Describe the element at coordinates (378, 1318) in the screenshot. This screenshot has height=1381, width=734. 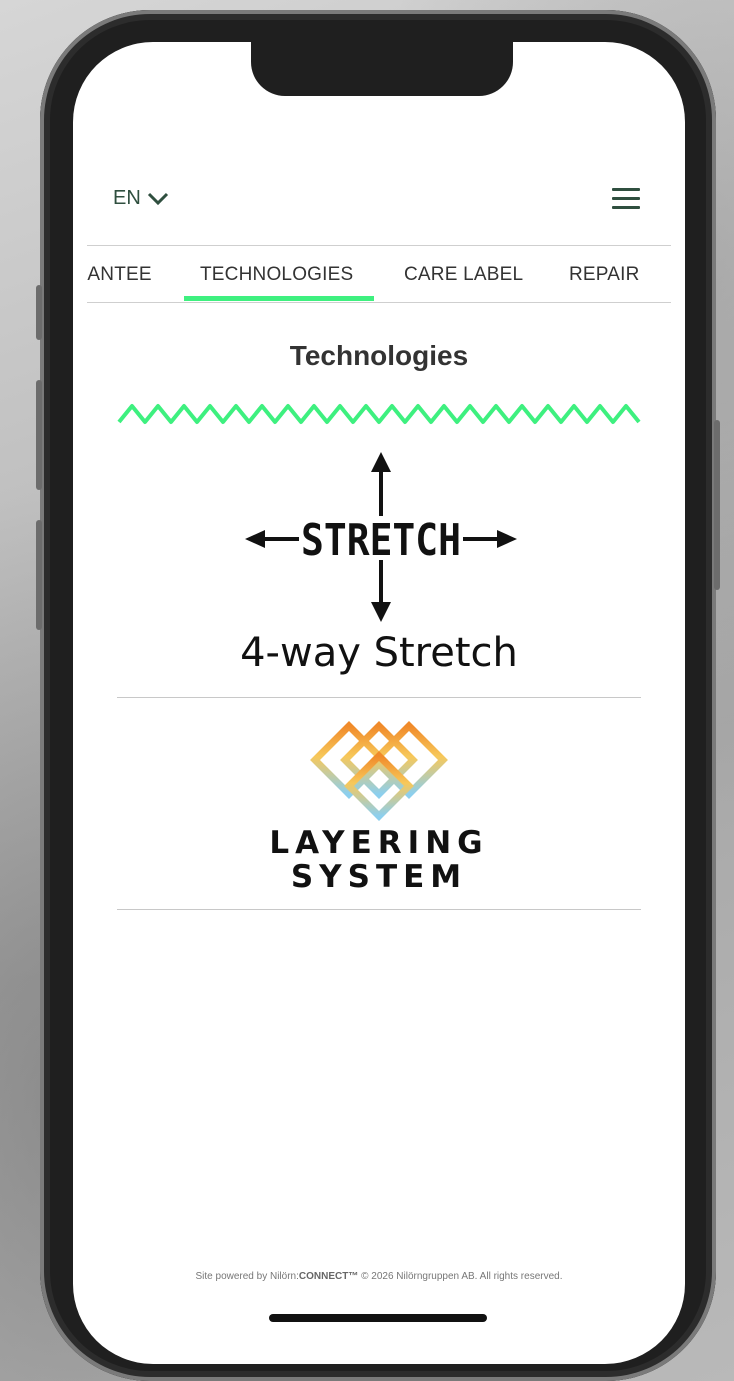
I see `home-indicator` at that location.